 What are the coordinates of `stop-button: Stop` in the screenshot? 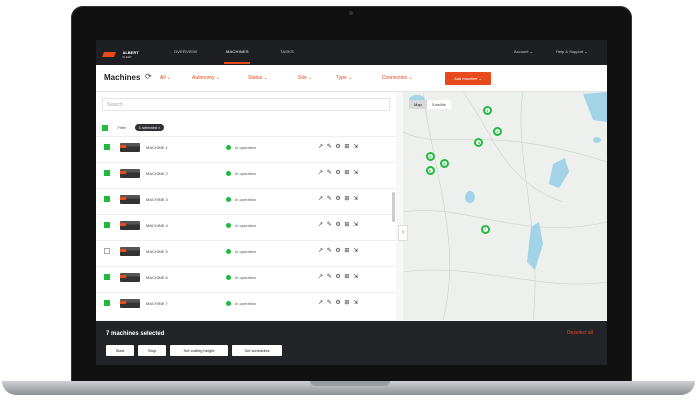 It's located at (152, 350).